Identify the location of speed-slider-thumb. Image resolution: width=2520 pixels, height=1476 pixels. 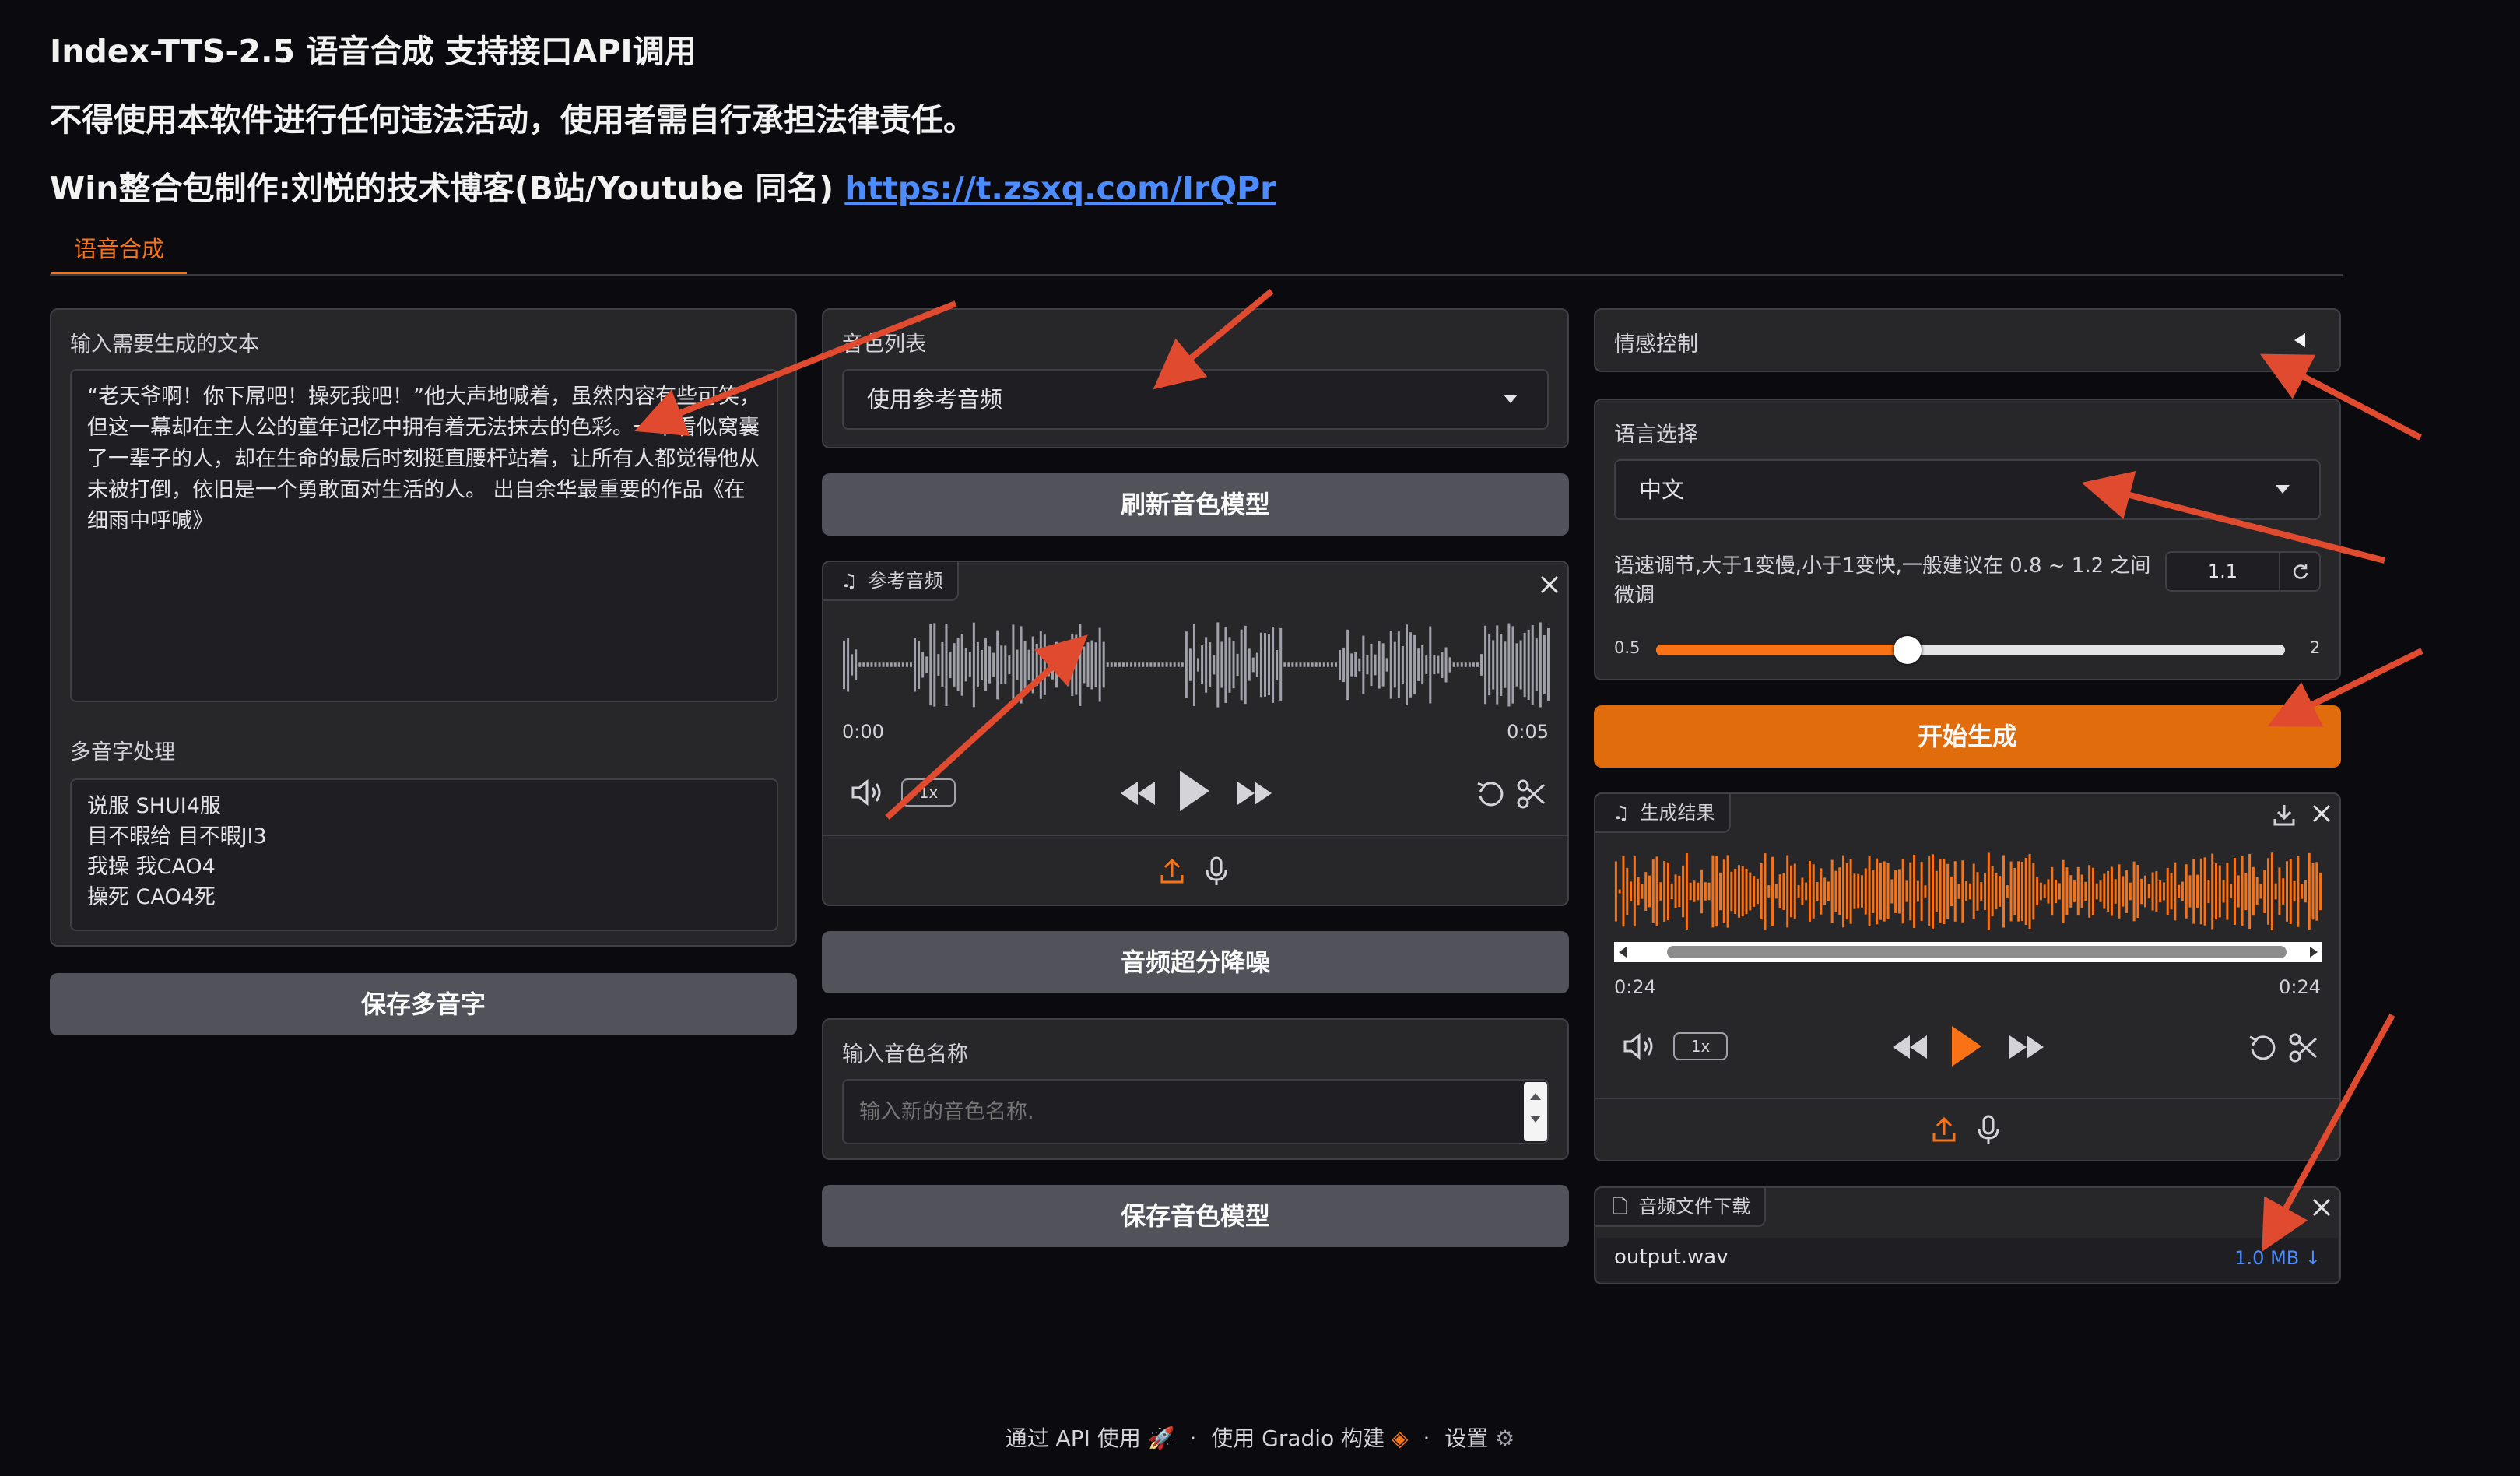
(1908, 650).